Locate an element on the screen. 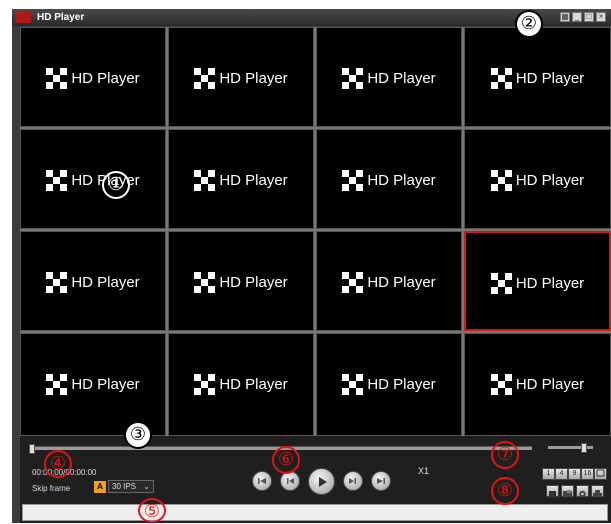  rewind-button is located at coordinates (290, 481).